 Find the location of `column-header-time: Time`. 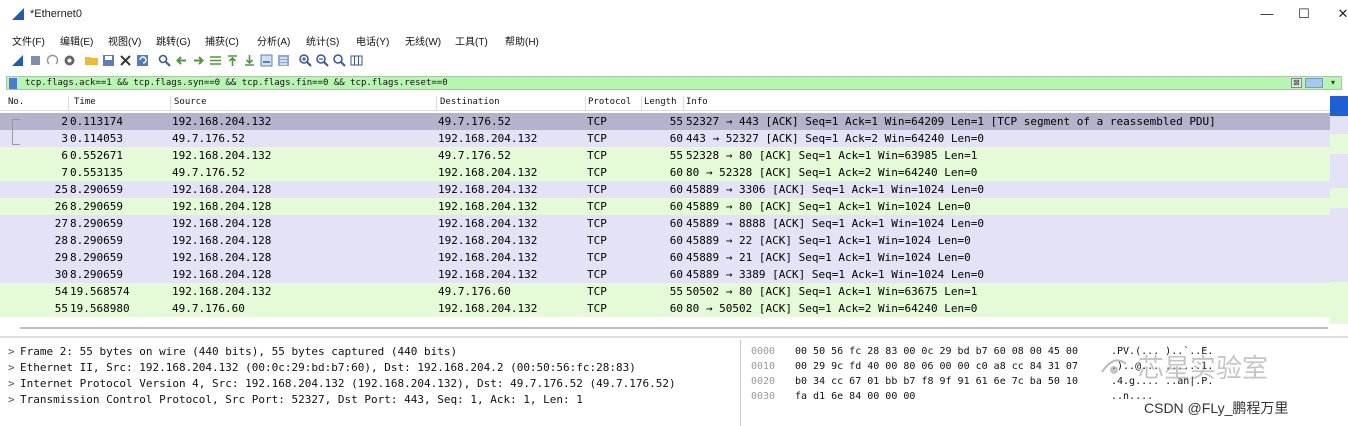

column-header-time: Time is located at coordinates (85, 102).